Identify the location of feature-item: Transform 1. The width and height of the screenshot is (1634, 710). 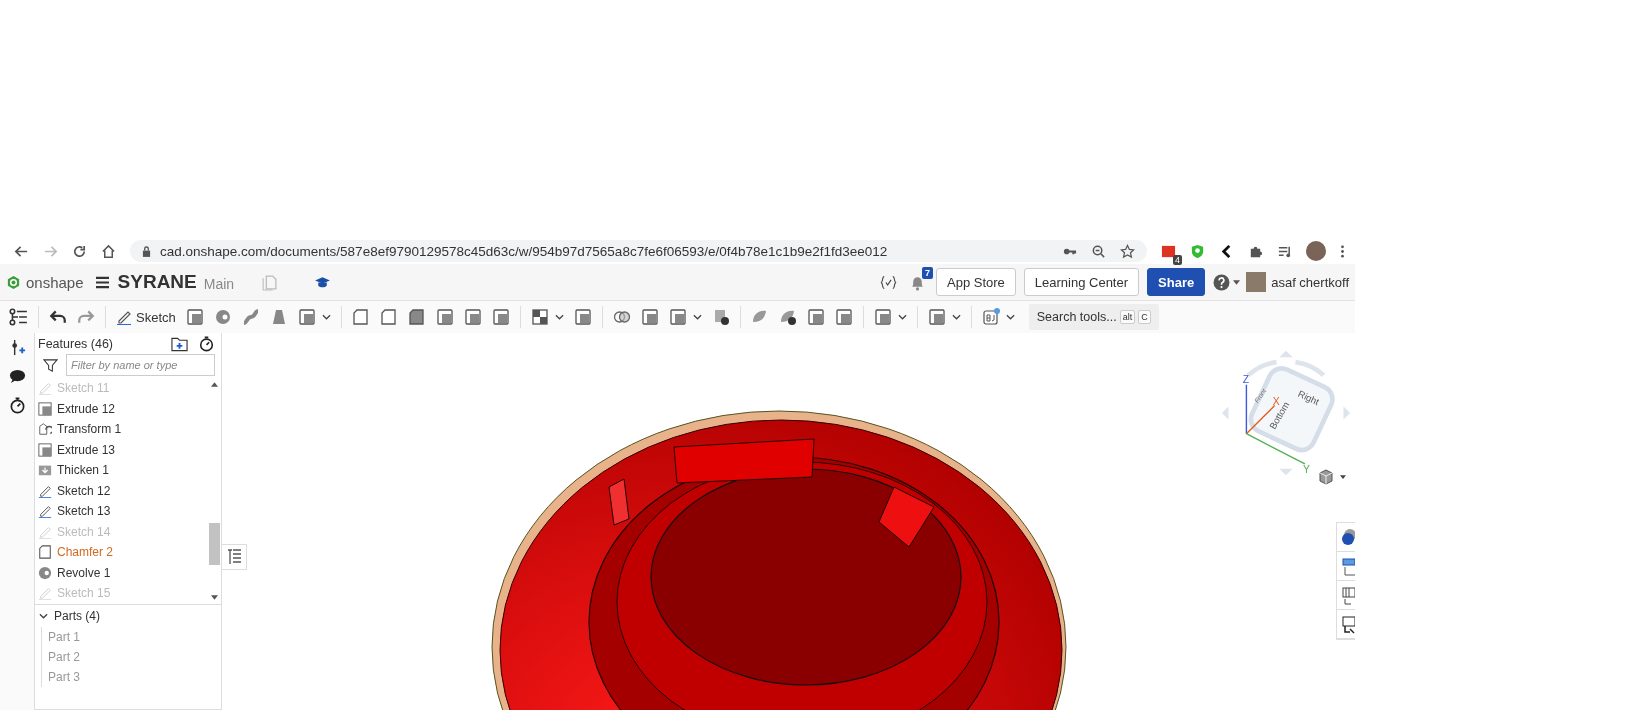
(121, 429).